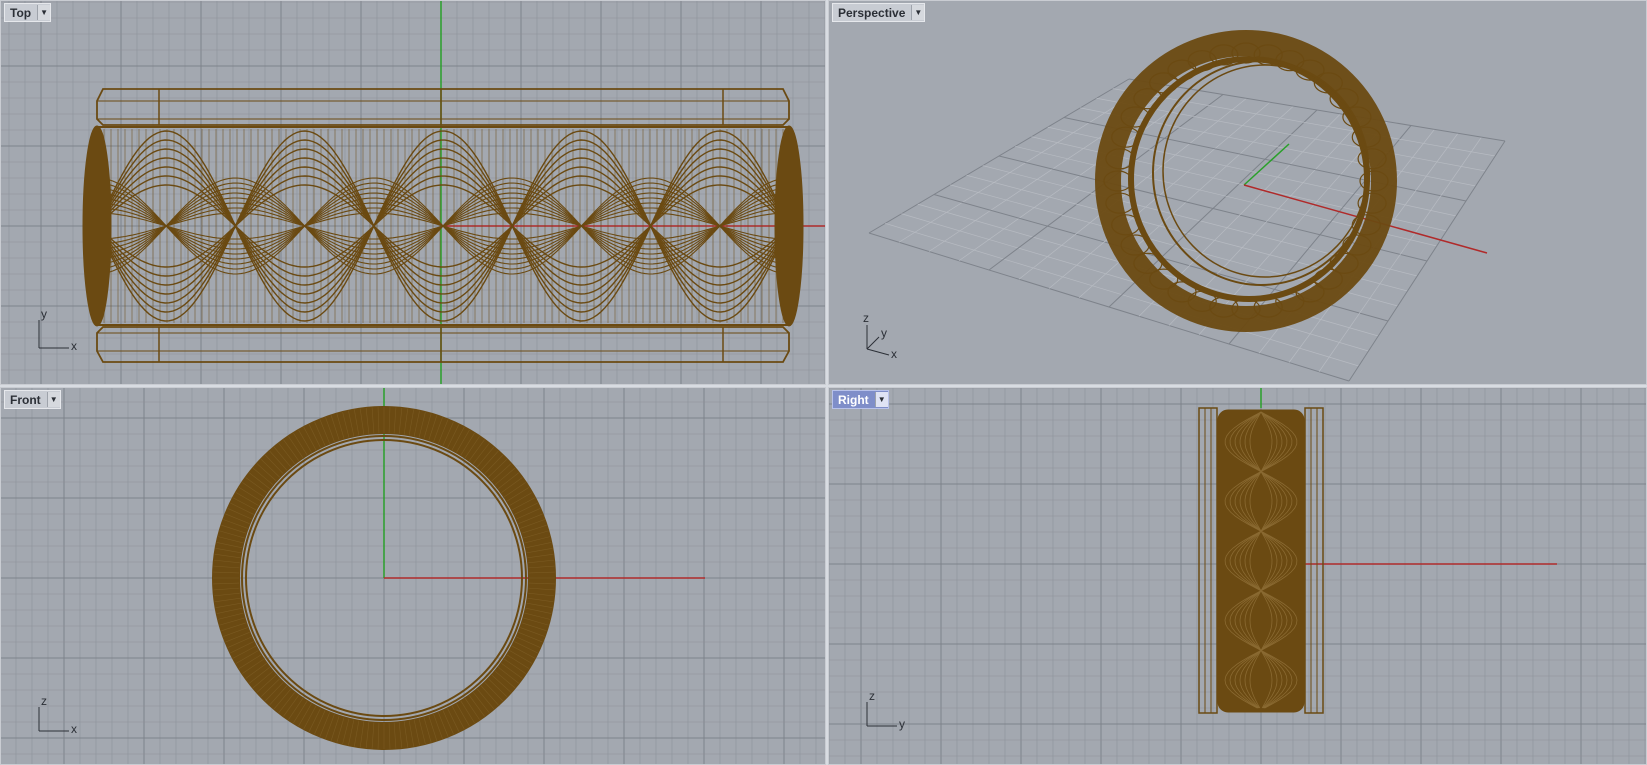 This screenshot has height=765, width=1647. I want to click on viewport-title-perspective: Perspective ▼, so click(879, 12).